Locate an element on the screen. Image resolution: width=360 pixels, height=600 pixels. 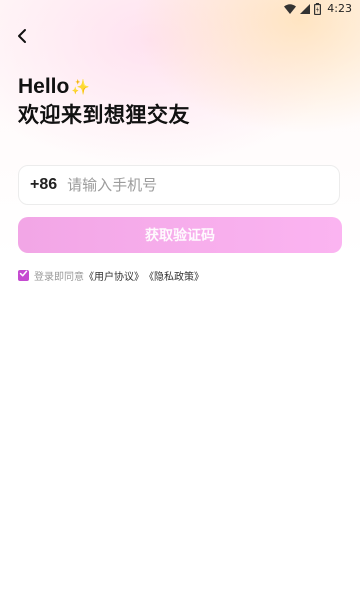
phone-input-container: +86 is located at coordinates (179, 185).